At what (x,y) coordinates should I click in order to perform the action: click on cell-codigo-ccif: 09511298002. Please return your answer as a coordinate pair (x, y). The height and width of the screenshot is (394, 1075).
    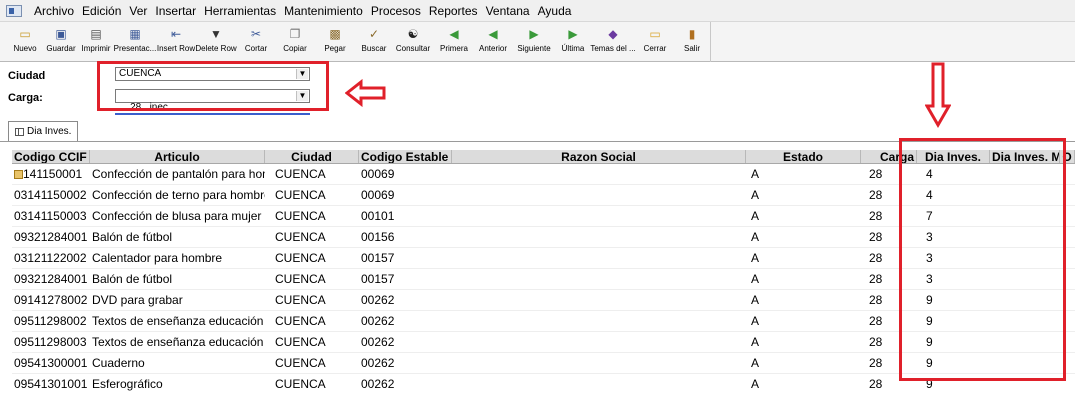
    Looking at the image, I should click on (51, 321).